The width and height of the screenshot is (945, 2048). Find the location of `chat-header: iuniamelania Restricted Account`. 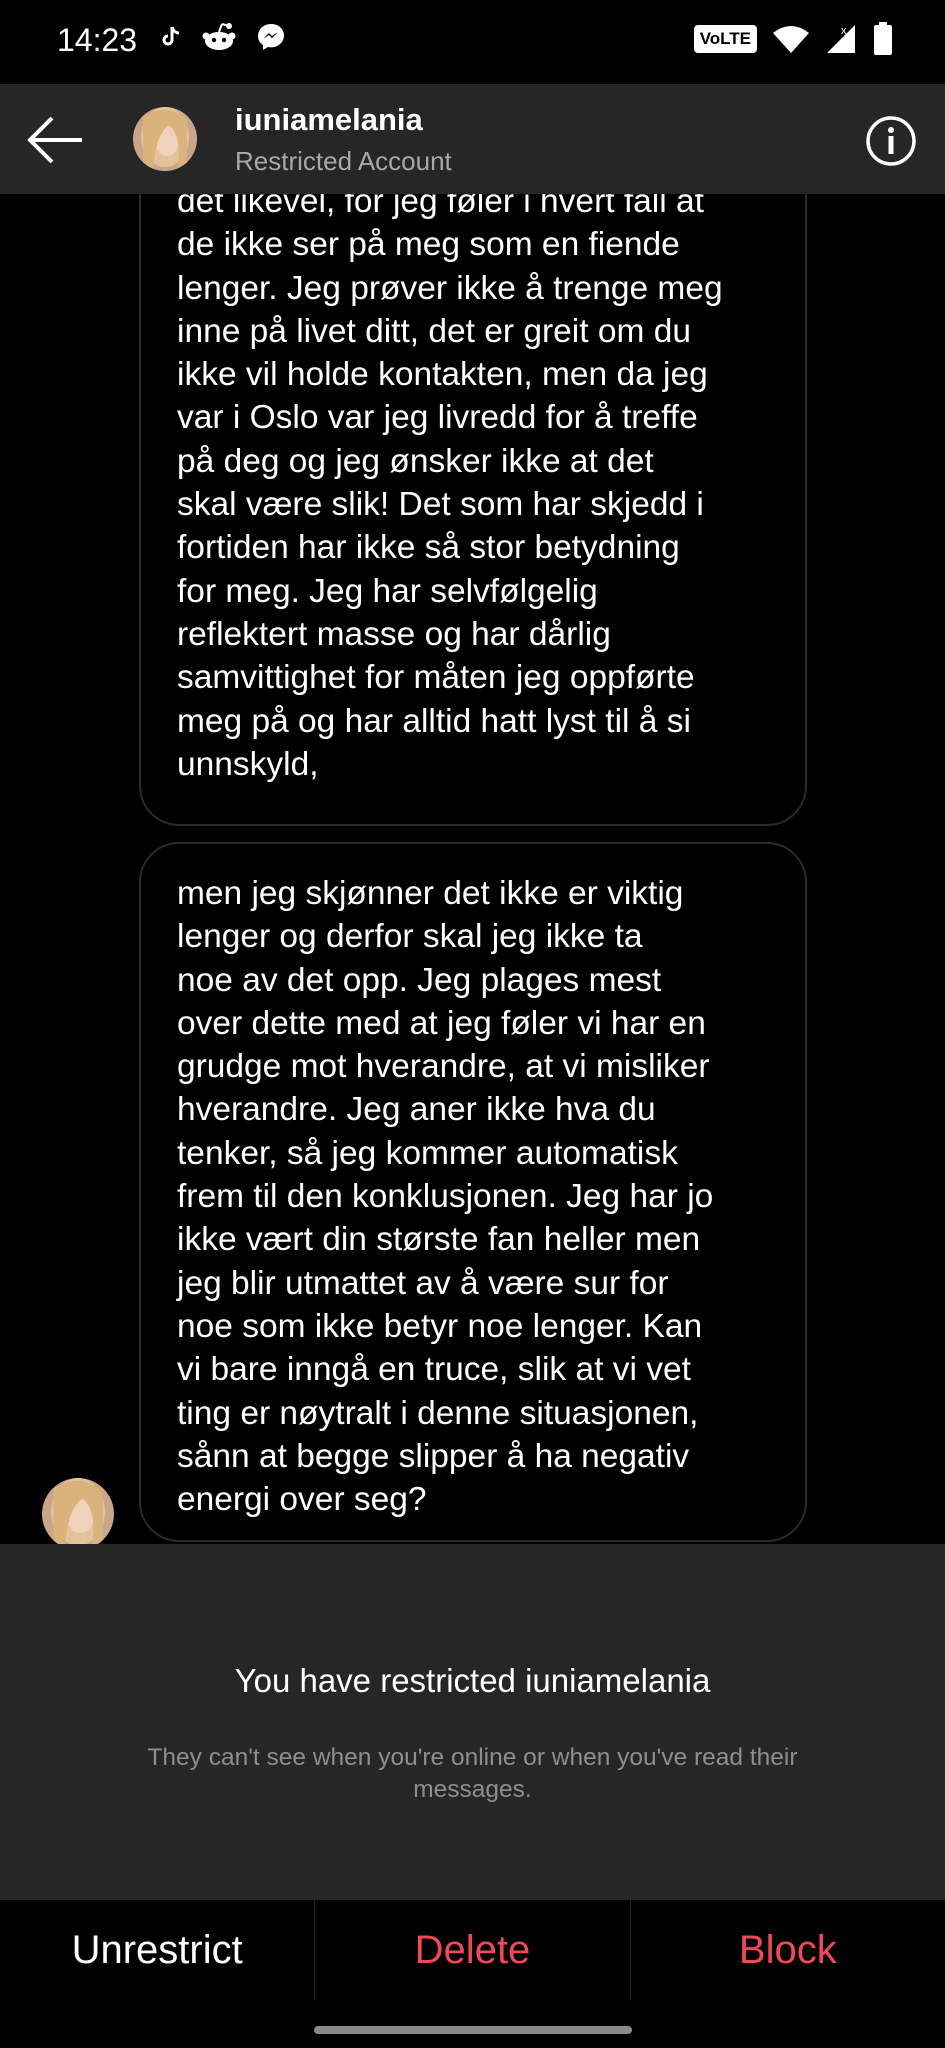

chat-header: iuniamelania Restricted Account is located at coordinates (472, 139).